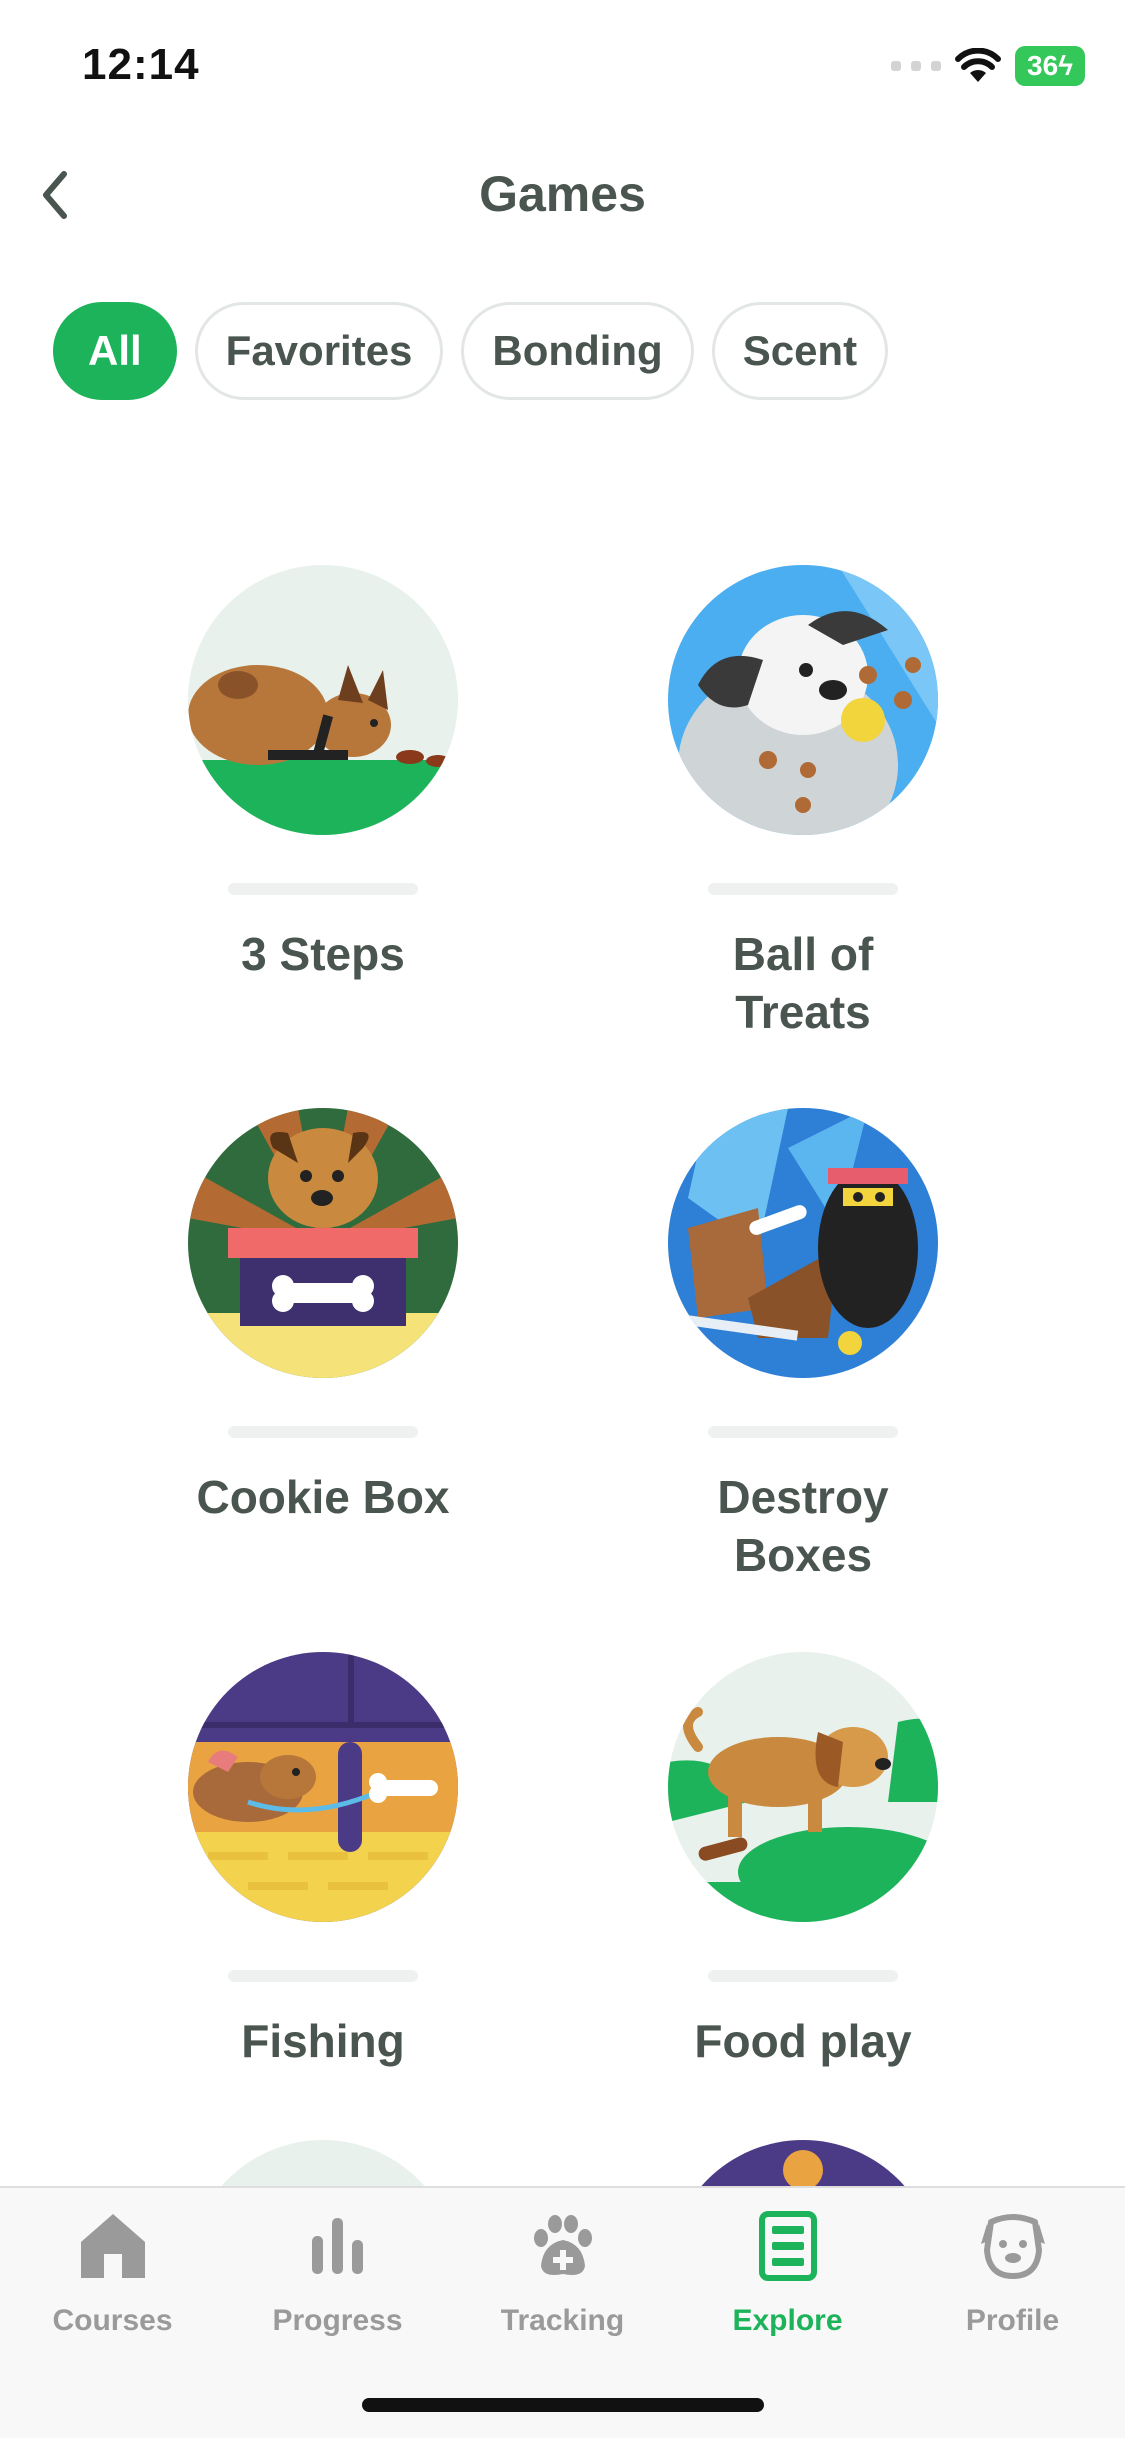 Image resolution: width=1125 pixels, height=2438 pixels. I want to click on filter-all: All, so click(115, 351).